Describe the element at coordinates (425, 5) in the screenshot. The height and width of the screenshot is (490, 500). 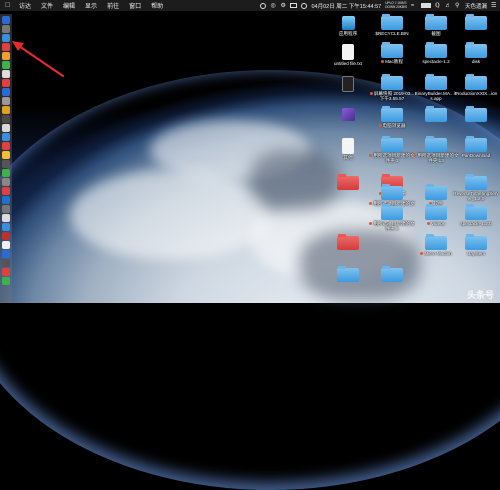
I see `battery-icon` at that location.